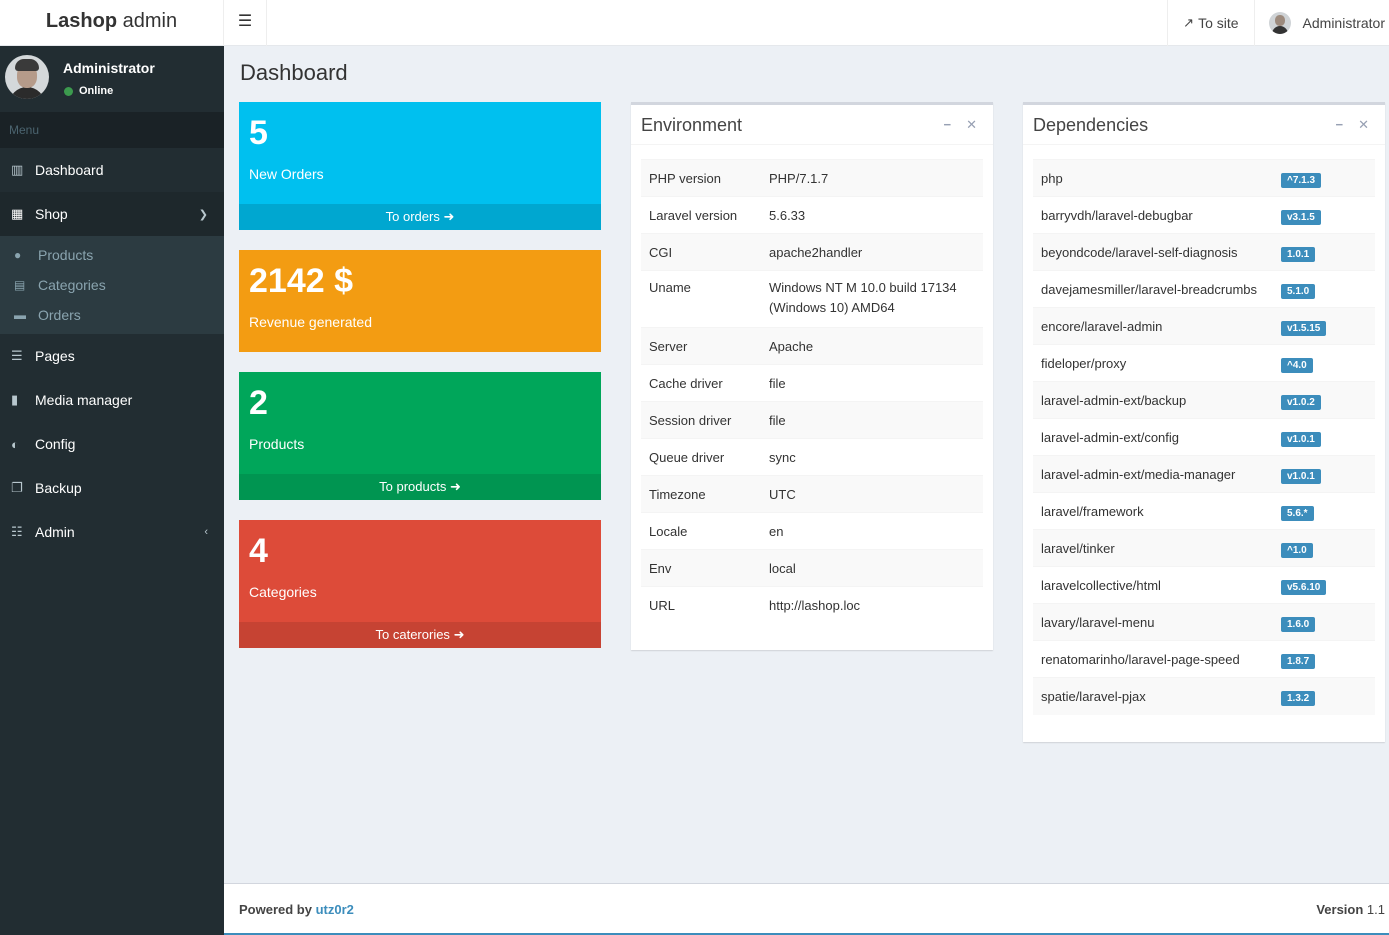 Image resolution: width=1389 pixels, height=935 pixels. Describe the element at coordinates (1153, 437) in the screenshot. I see `dependency-name: laravel-admin-ext/config` at that location.